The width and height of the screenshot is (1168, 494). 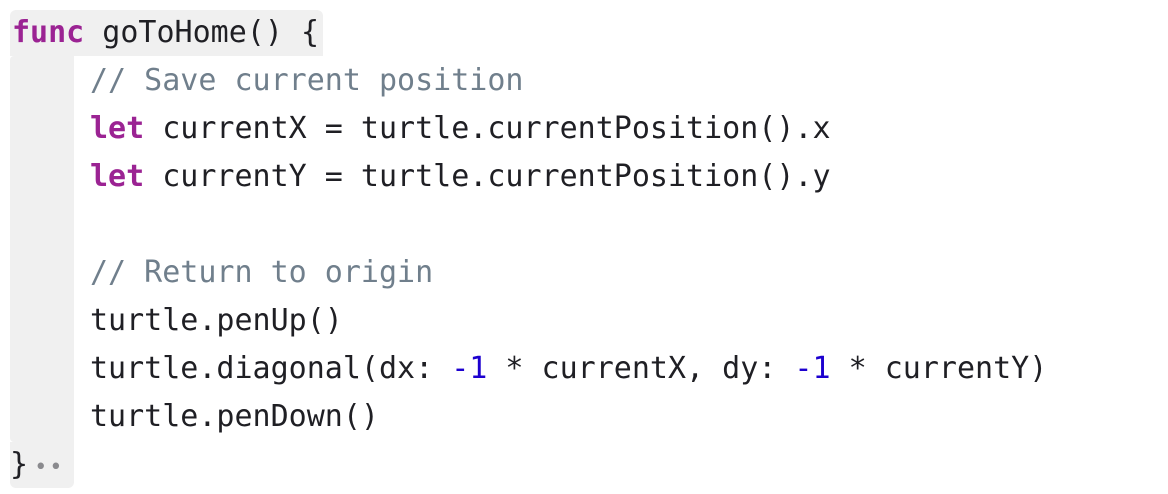 I want to click on code-line-comment-save: // Save current position, so click(x=306, y=81).